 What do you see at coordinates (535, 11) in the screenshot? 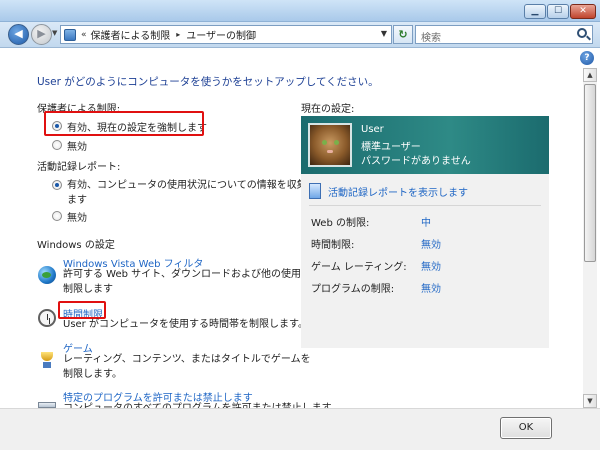
I see `minimize-button: ▁` at bounding box center [535, 11].